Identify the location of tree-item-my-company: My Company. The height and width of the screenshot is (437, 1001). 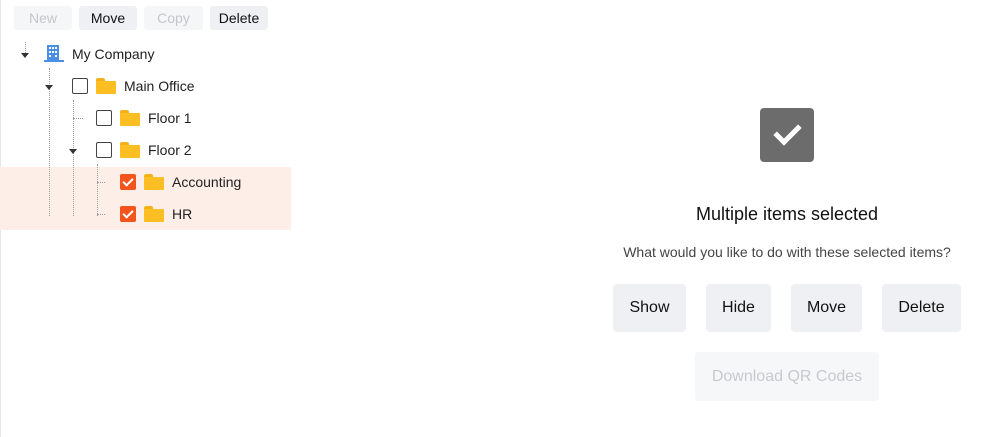
(99, 54).